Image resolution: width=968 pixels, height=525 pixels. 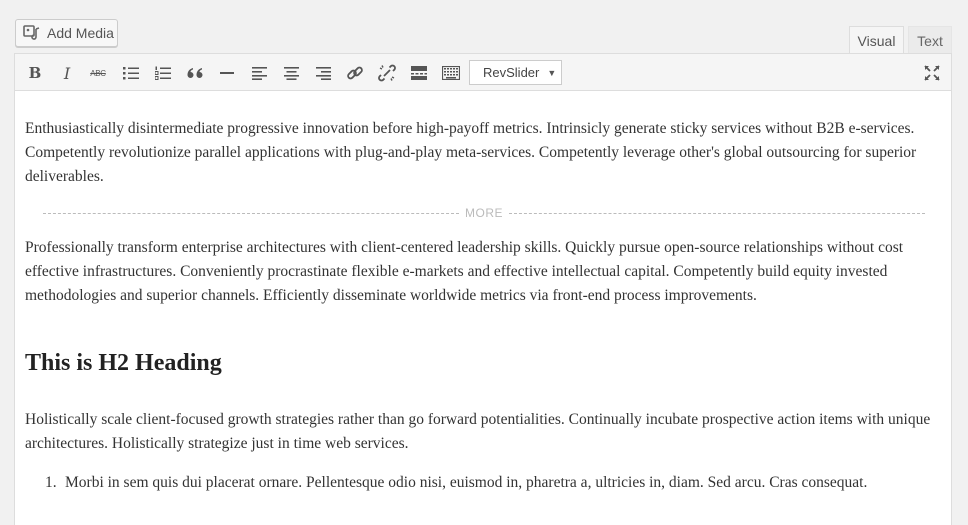 I want to click on read-more-button, so click(x=419, y=73).